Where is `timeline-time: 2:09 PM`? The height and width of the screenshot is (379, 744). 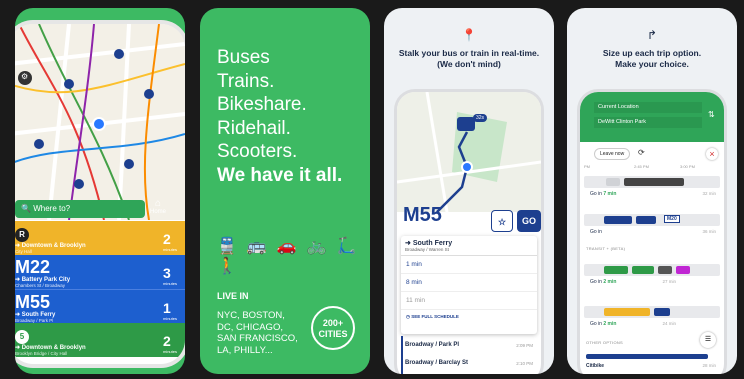 timeline-time: 2:09 PM is located at coordinates (524, 345).